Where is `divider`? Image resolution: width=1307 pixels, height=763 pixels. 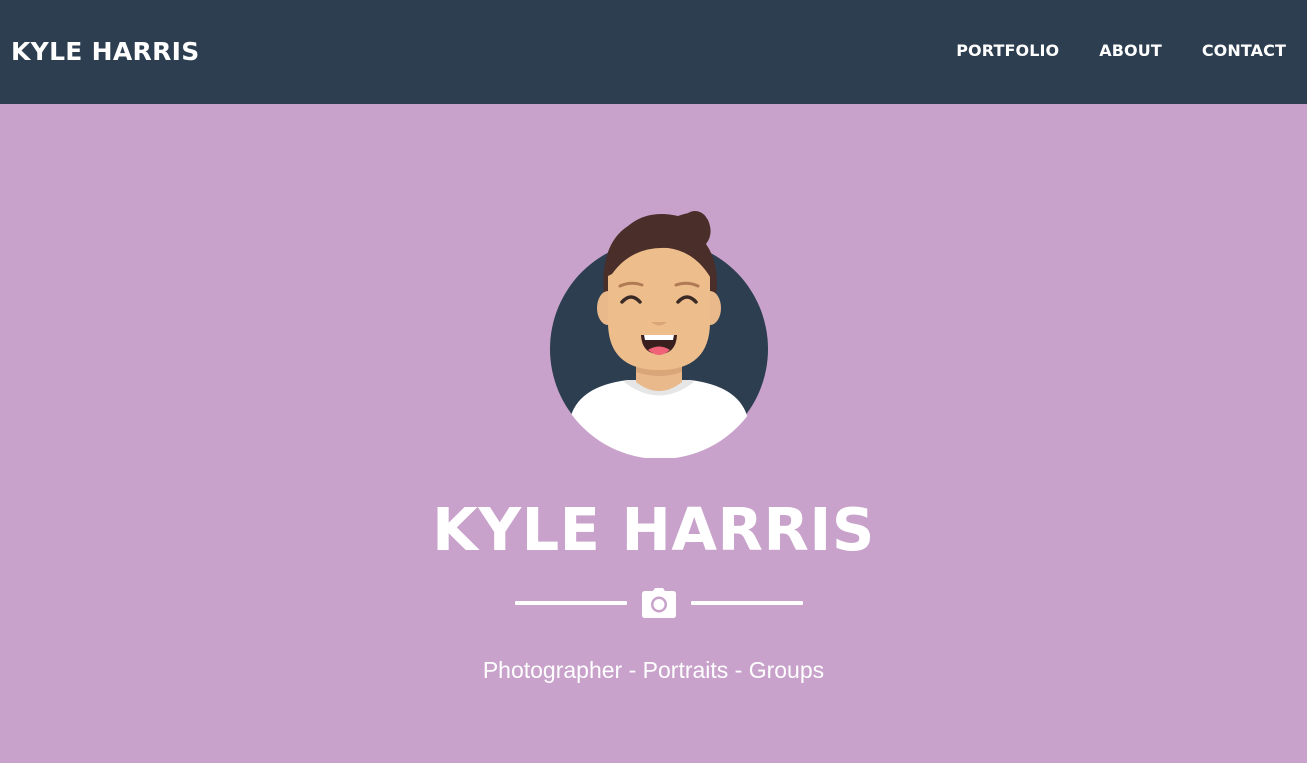 divider is located at coordinates (659, 603).